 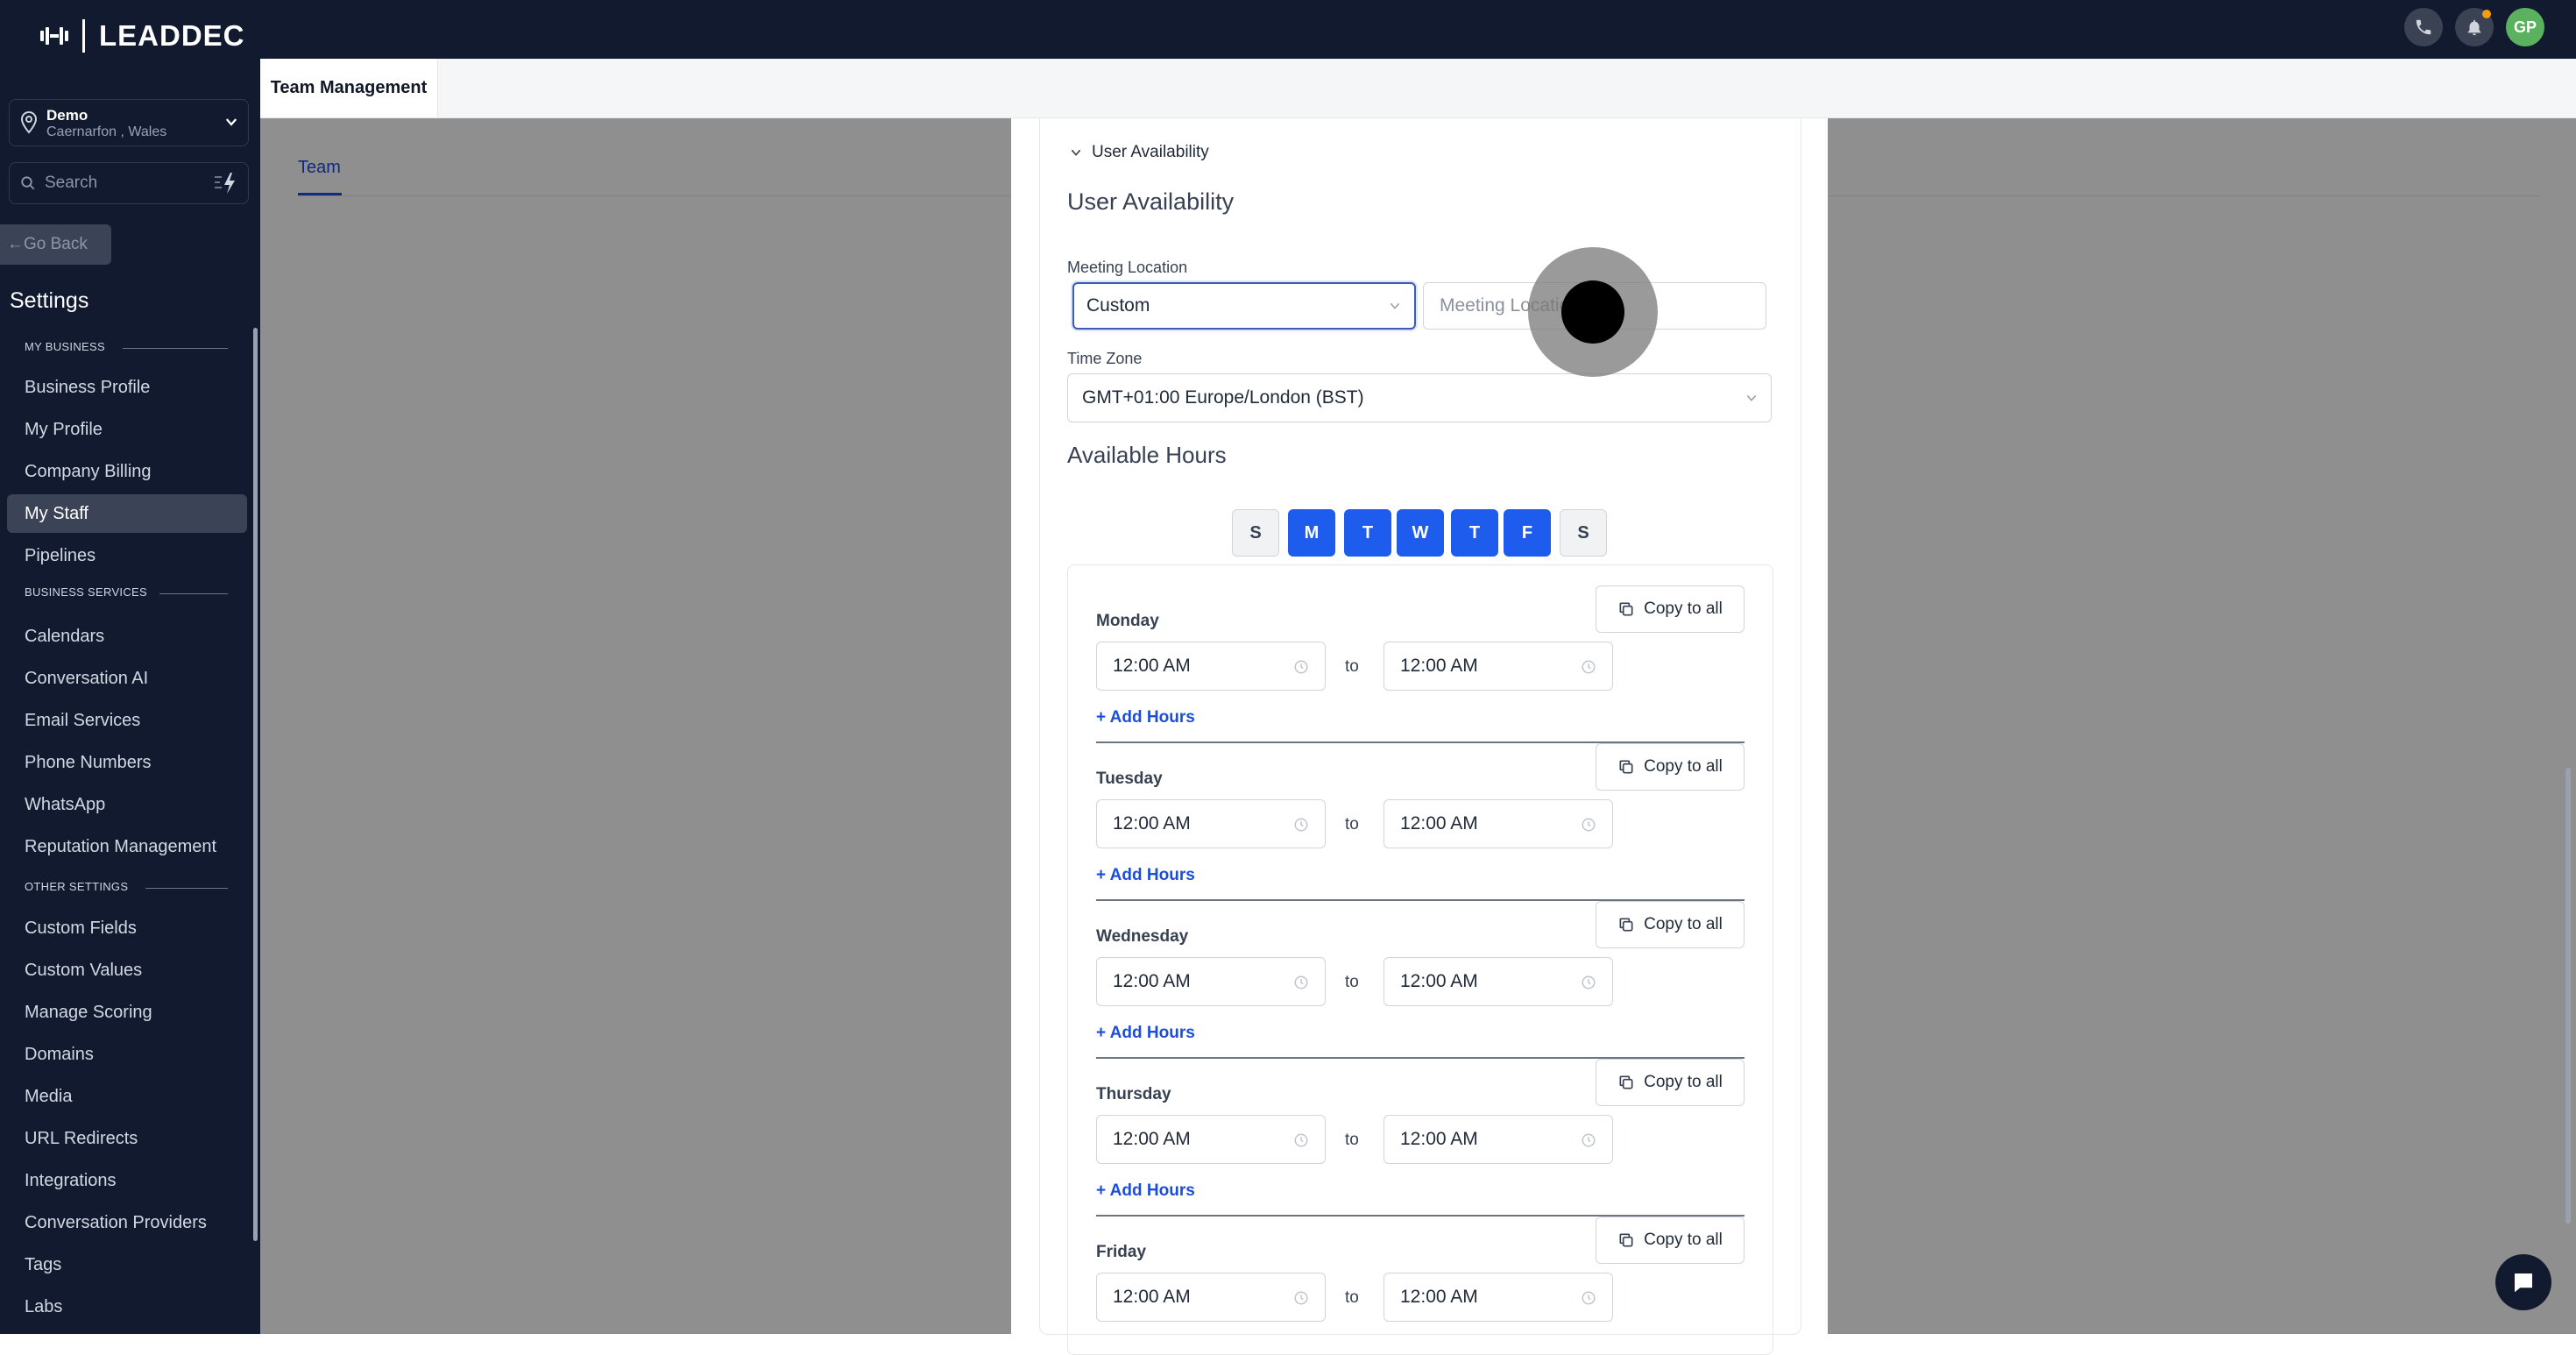 What do you see at coordinates (127, 847) in the screenshot?
I see `sidebar-item-reputation-management: Reputation Management` at bounding box center [127, 847].